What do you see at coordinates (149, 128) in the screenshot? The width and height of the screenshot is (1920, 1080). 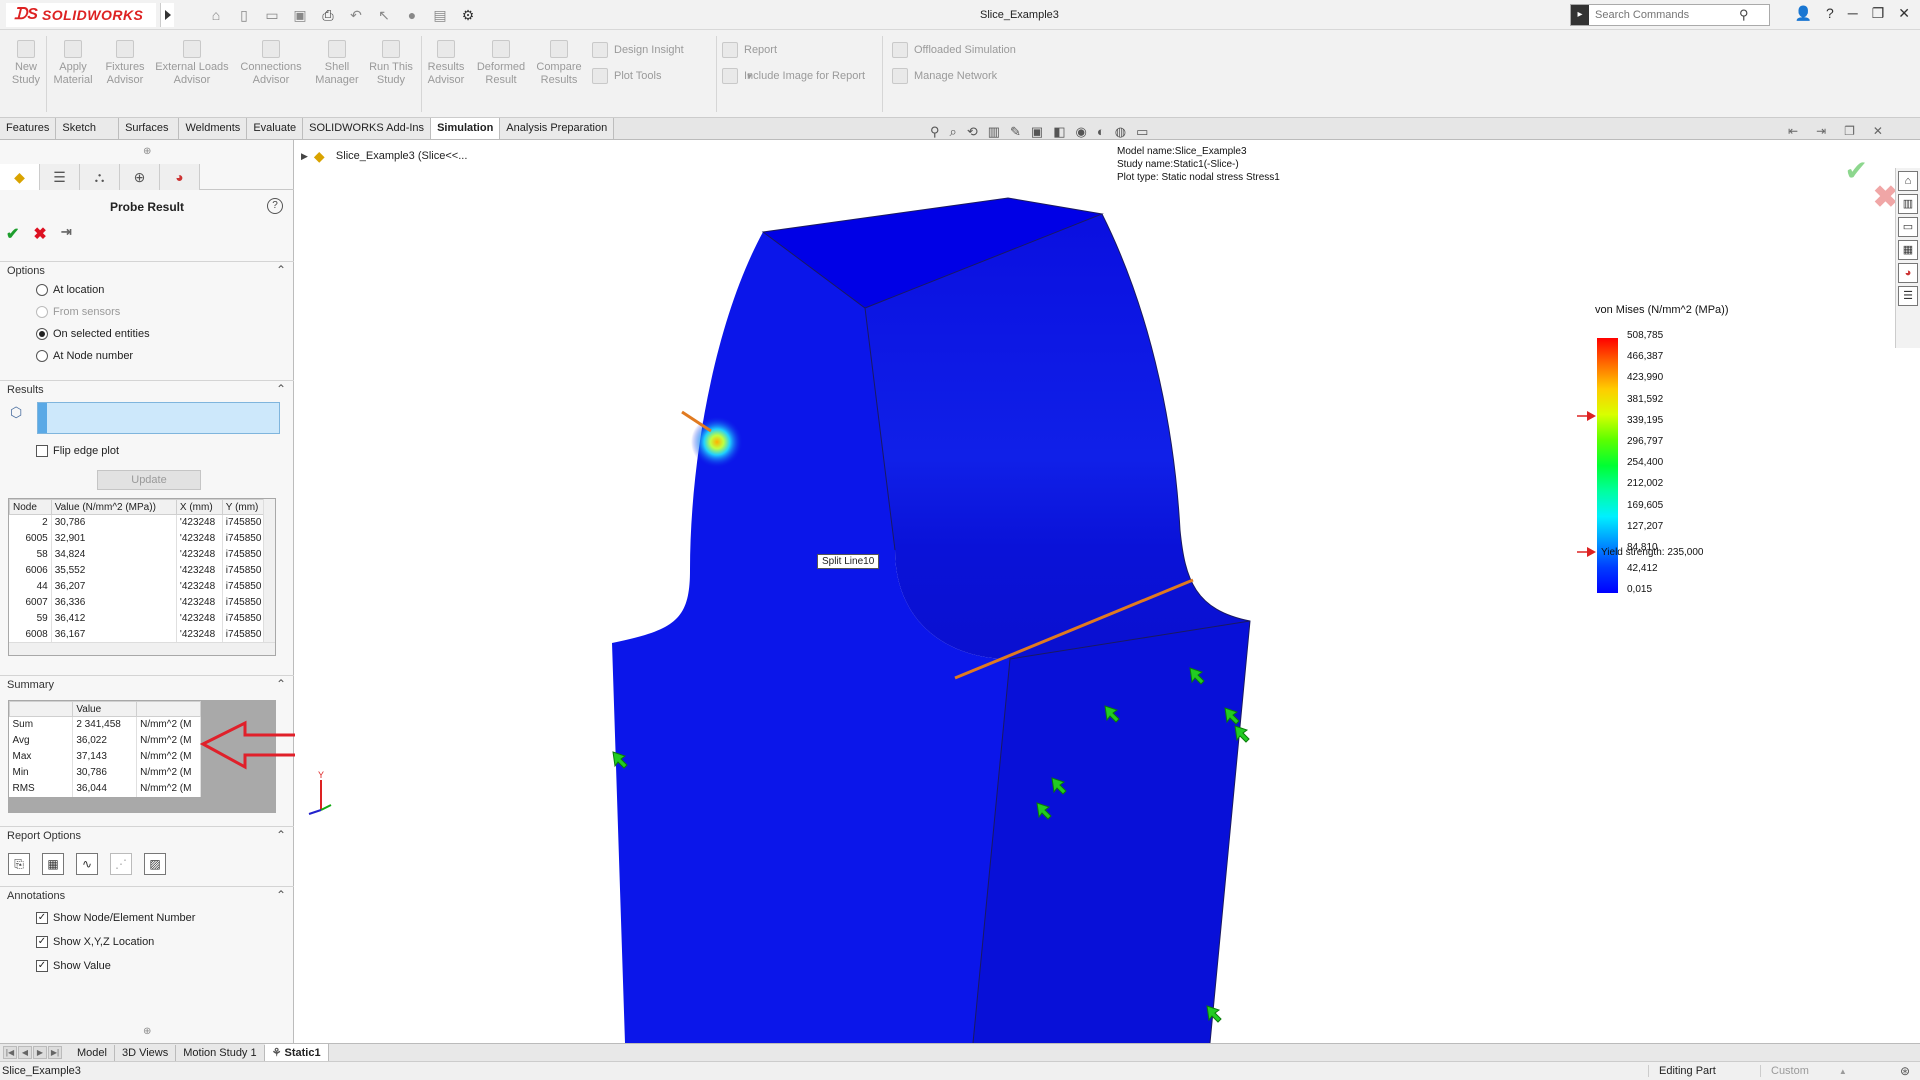 I see `tab-surfaces: Surfaces` at bounding box center [149, 128].